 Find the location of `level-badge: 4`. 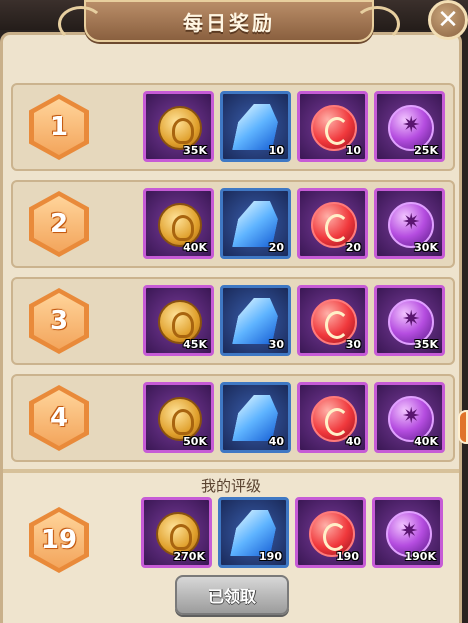

level-badge: 4 is located at coordinates (59, 418).